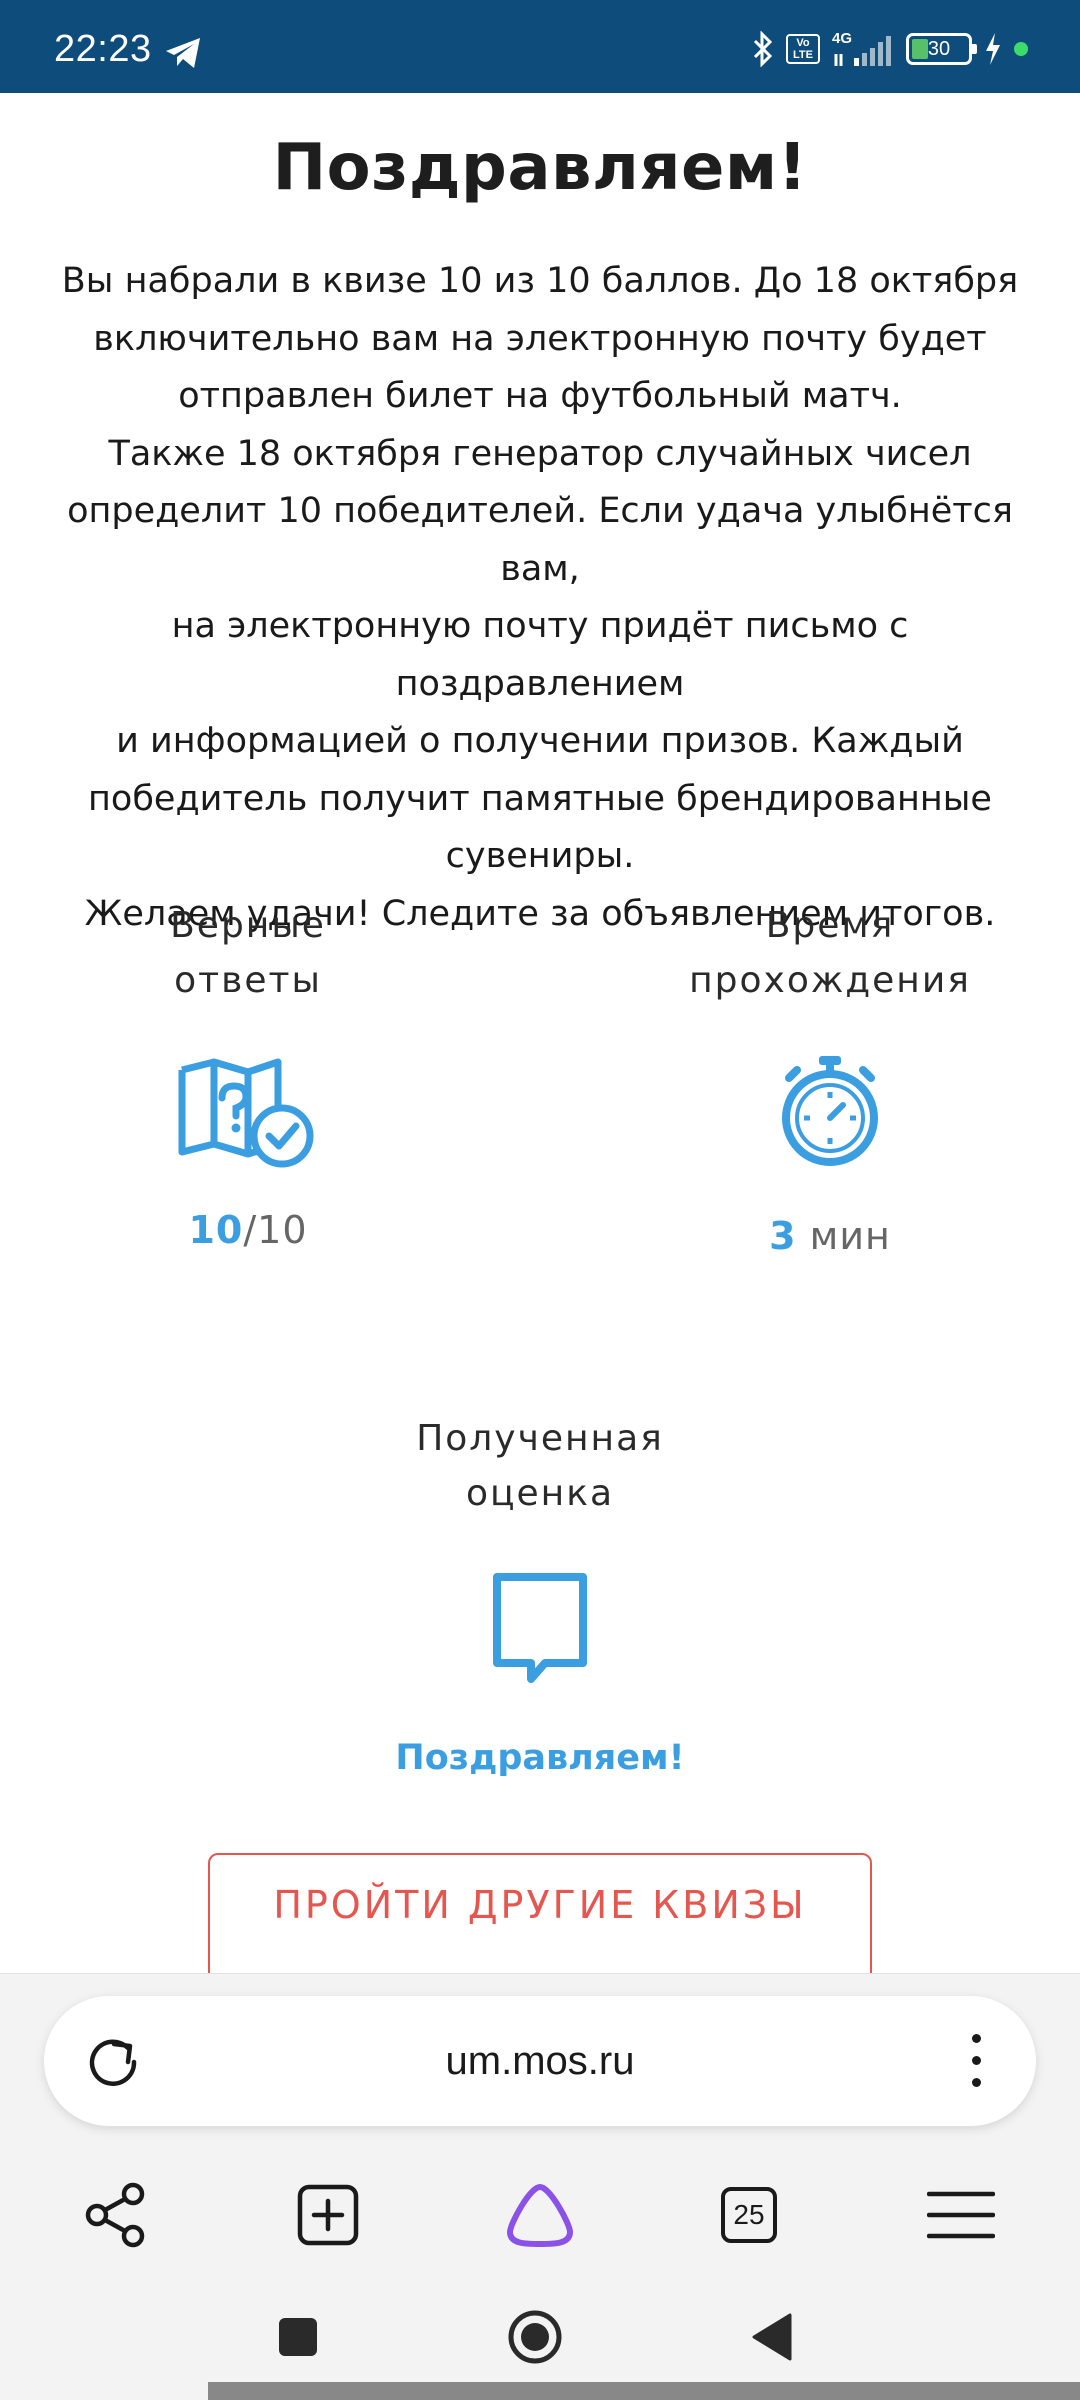 Image resolution: width=1080 pixels, height=2400 pixels. I want to click on volte-icon: Vo LTE, so click(803, 49).